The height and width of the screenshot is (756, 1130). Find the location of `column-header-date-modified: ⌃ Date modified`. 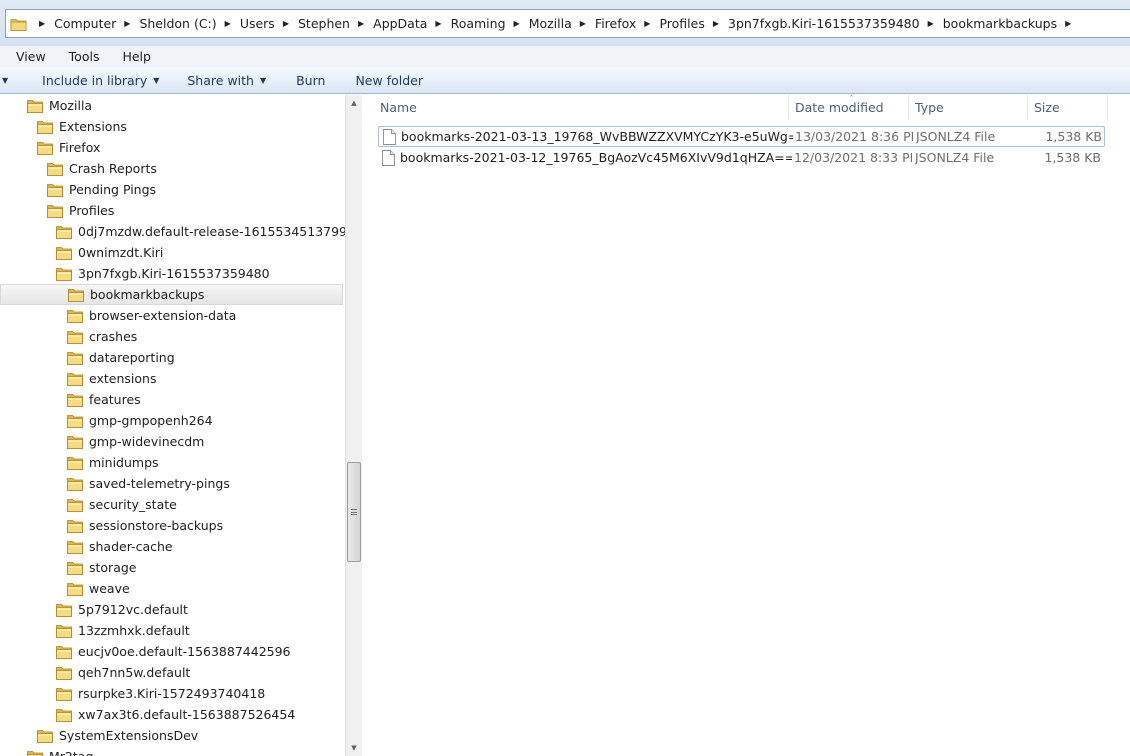

column-header-date-modified: ⌃ Date modified is located at coordinates (849, 107).